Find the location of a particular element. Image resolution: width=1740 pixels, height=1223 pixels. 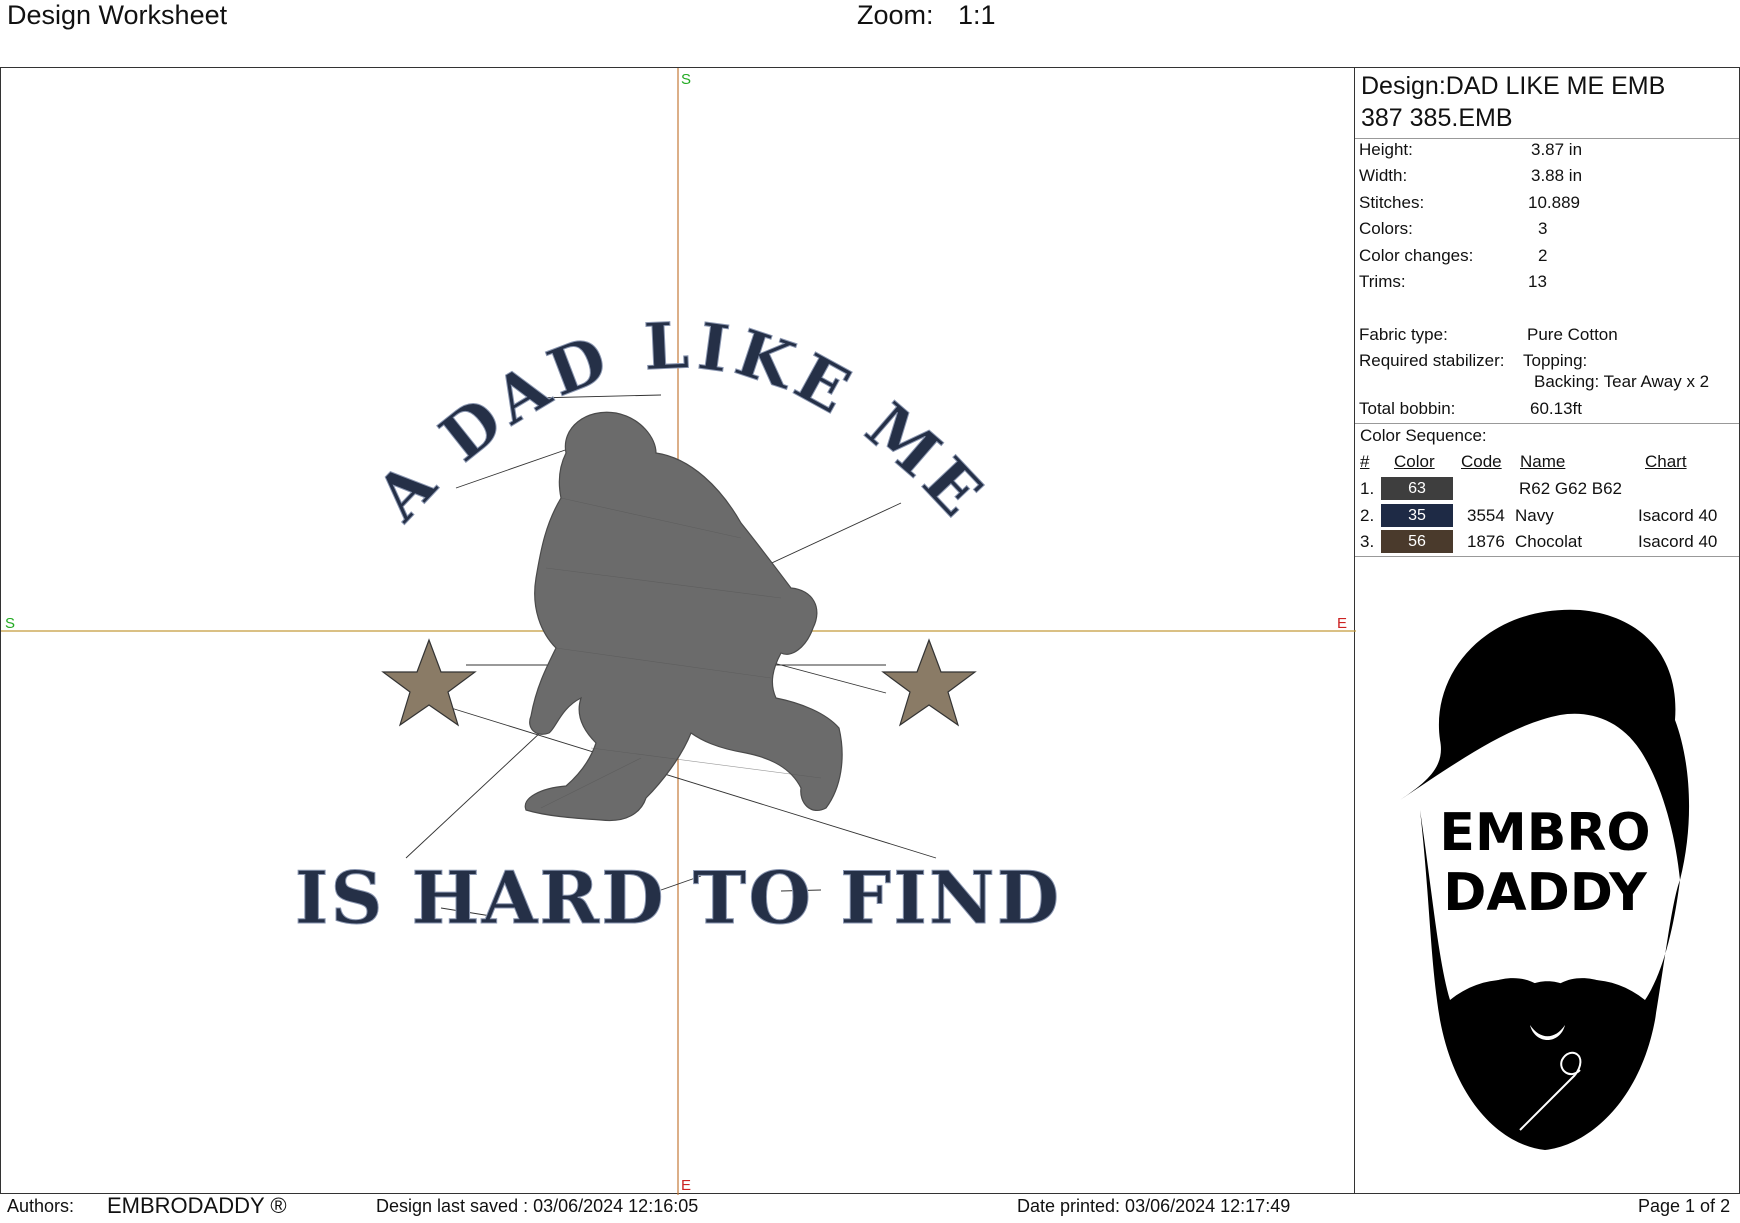

zoom-value: 1:1 is located at coordinates (977, 15).